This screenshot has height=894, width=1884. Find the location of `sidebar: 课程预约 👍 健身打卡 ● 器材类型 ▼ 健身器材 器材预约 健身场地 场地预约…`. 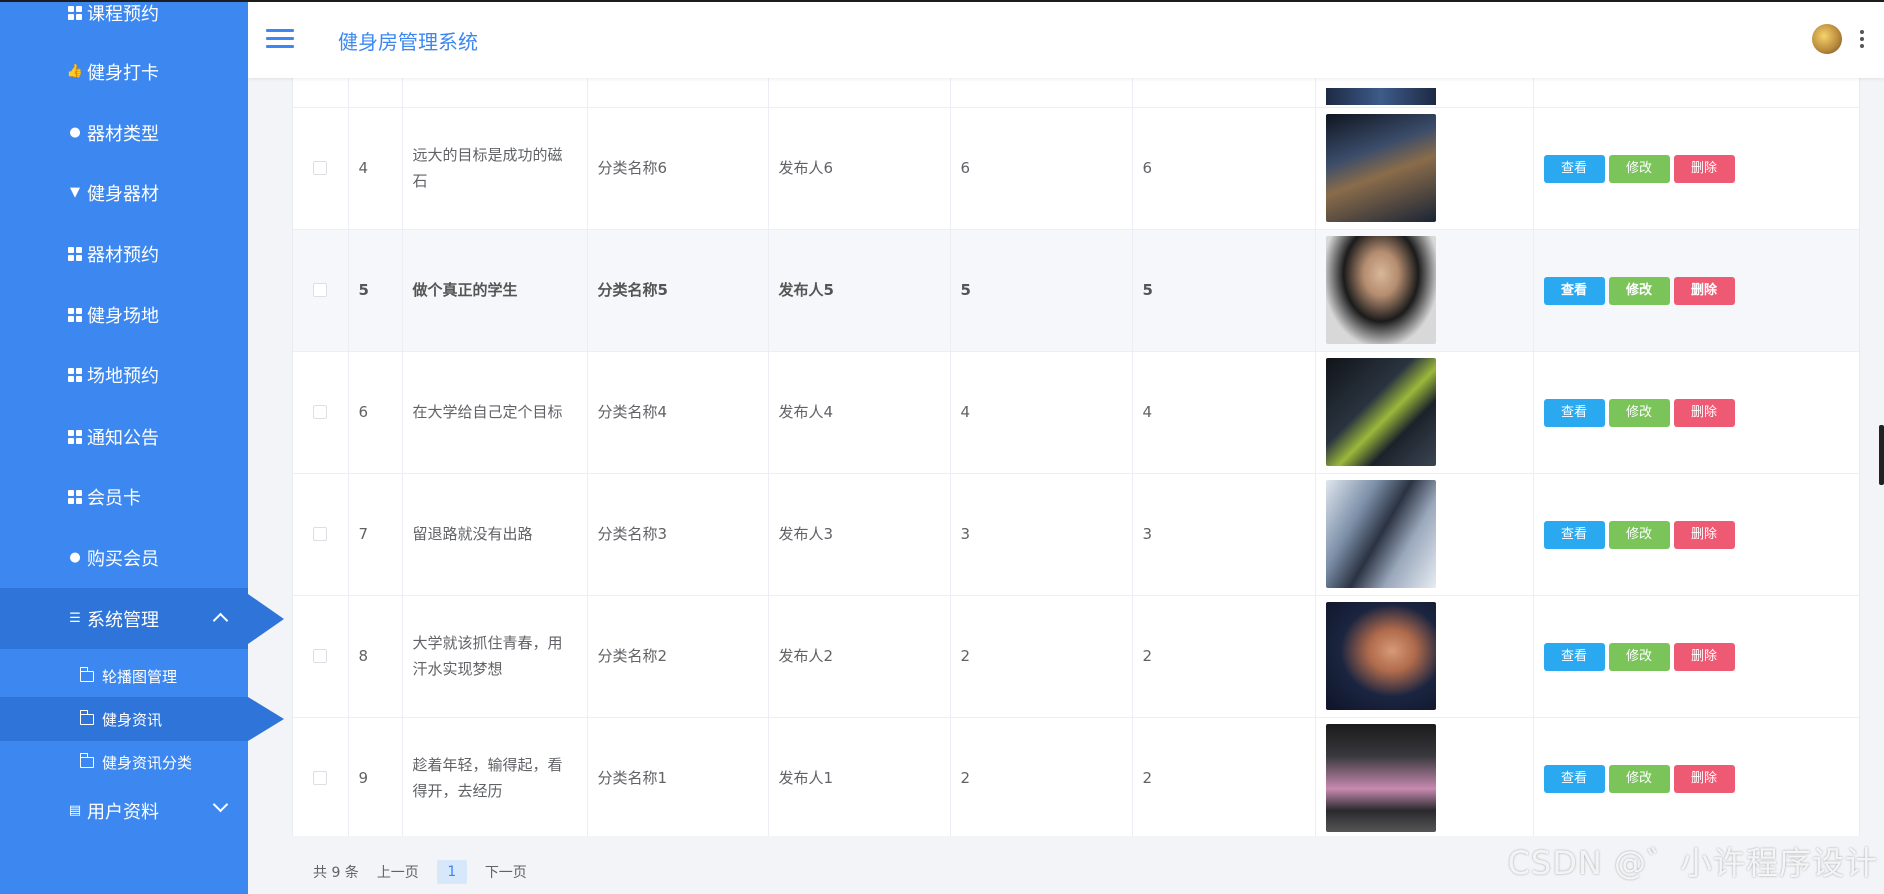

sidebar: 课程预约 👍 健身打卡 ● 器材类型 ▼ 健身器材 器材预约 健身场地 场地预约… is located at coordinates (124, 447).